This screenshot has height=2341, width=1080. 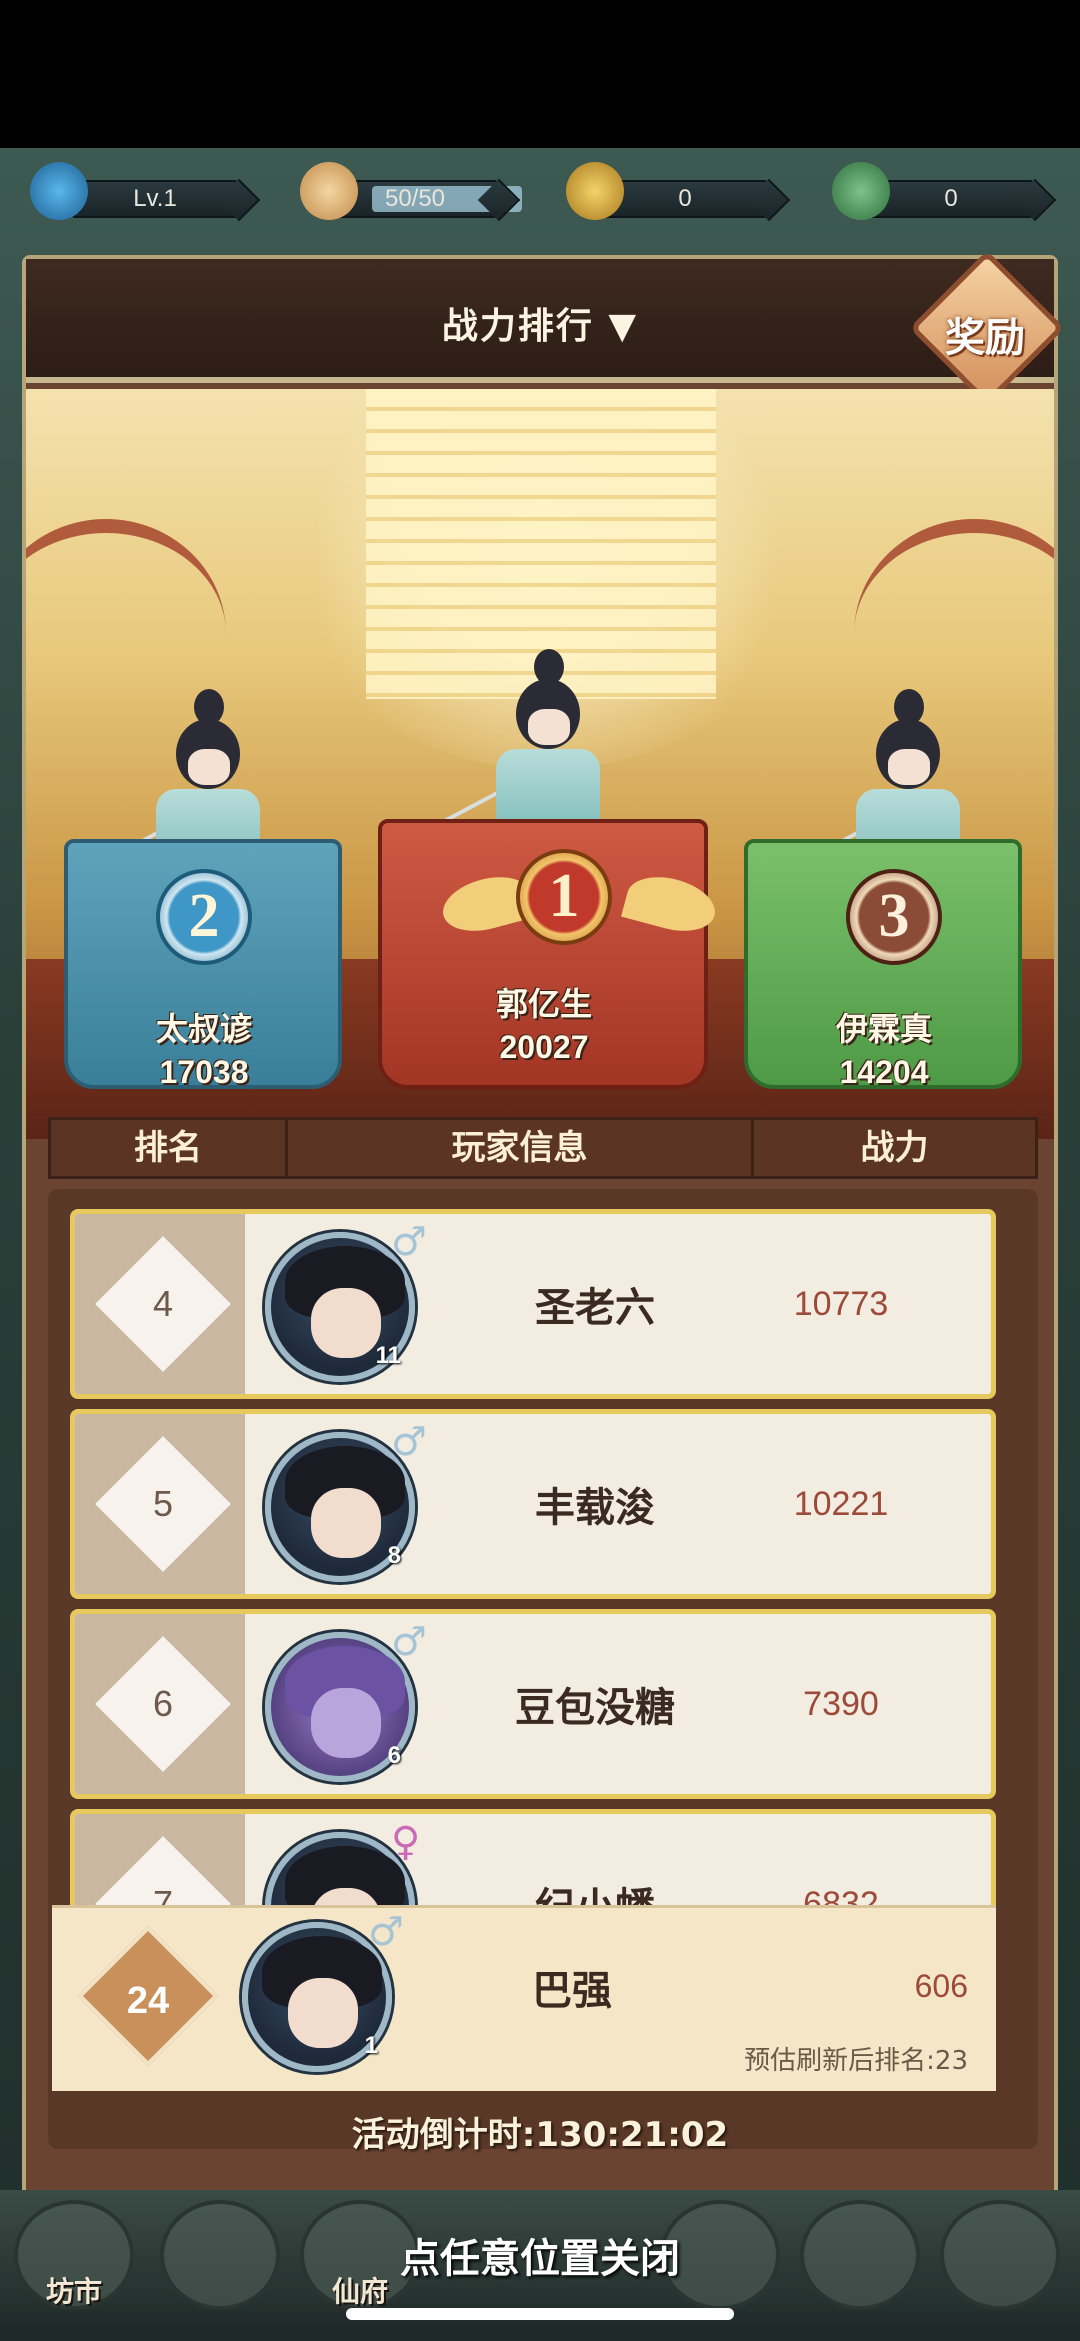 I want to click on player-power: 7390, so click(x=841, y=1703).